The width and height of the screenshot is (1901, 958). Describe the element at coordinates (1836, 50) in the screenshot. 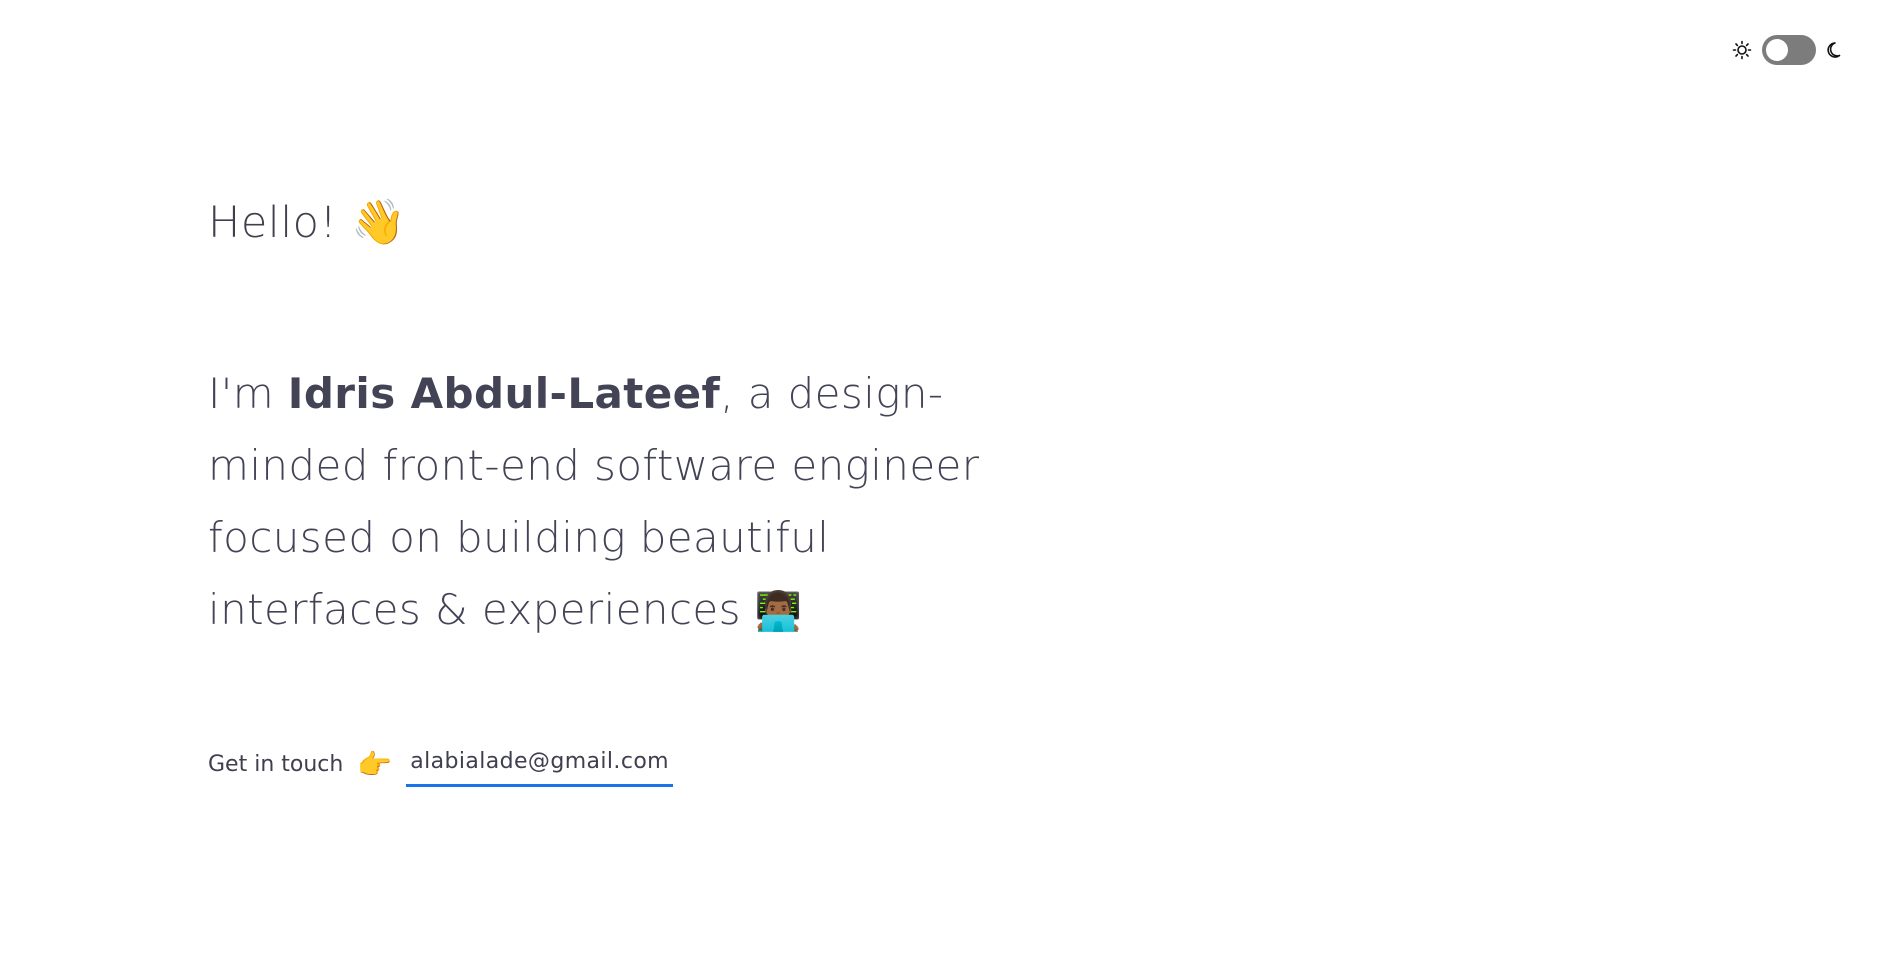

I see `moon-icon` at that location.